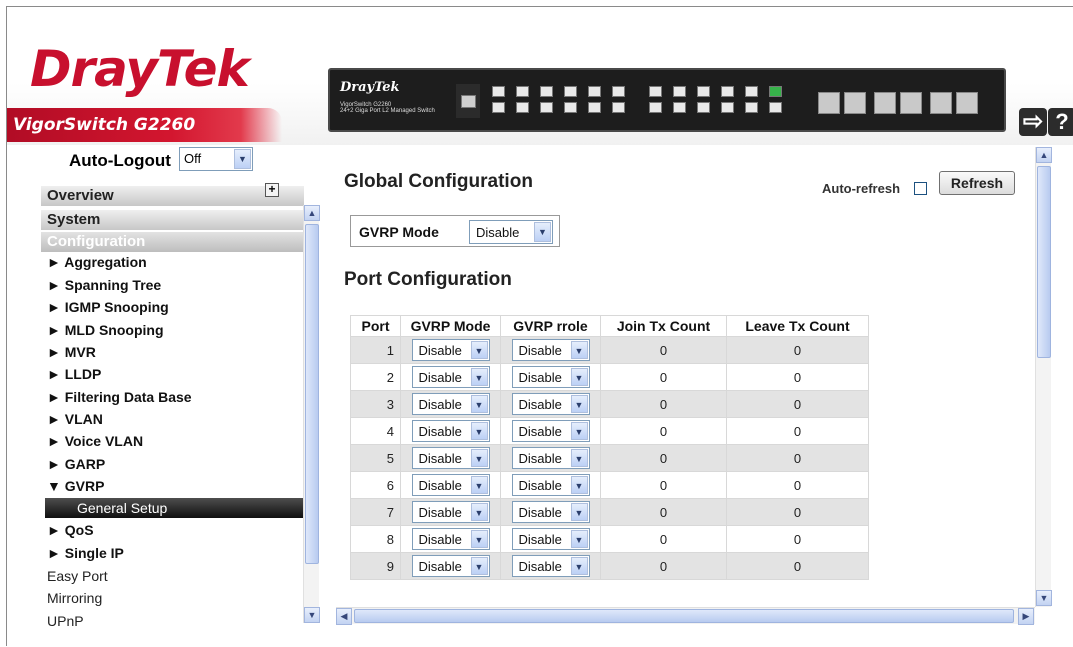  What do you see at coordinates (375, 539) in the screenshot?
I see `port-number: 8` at bounding box center [375, 539].